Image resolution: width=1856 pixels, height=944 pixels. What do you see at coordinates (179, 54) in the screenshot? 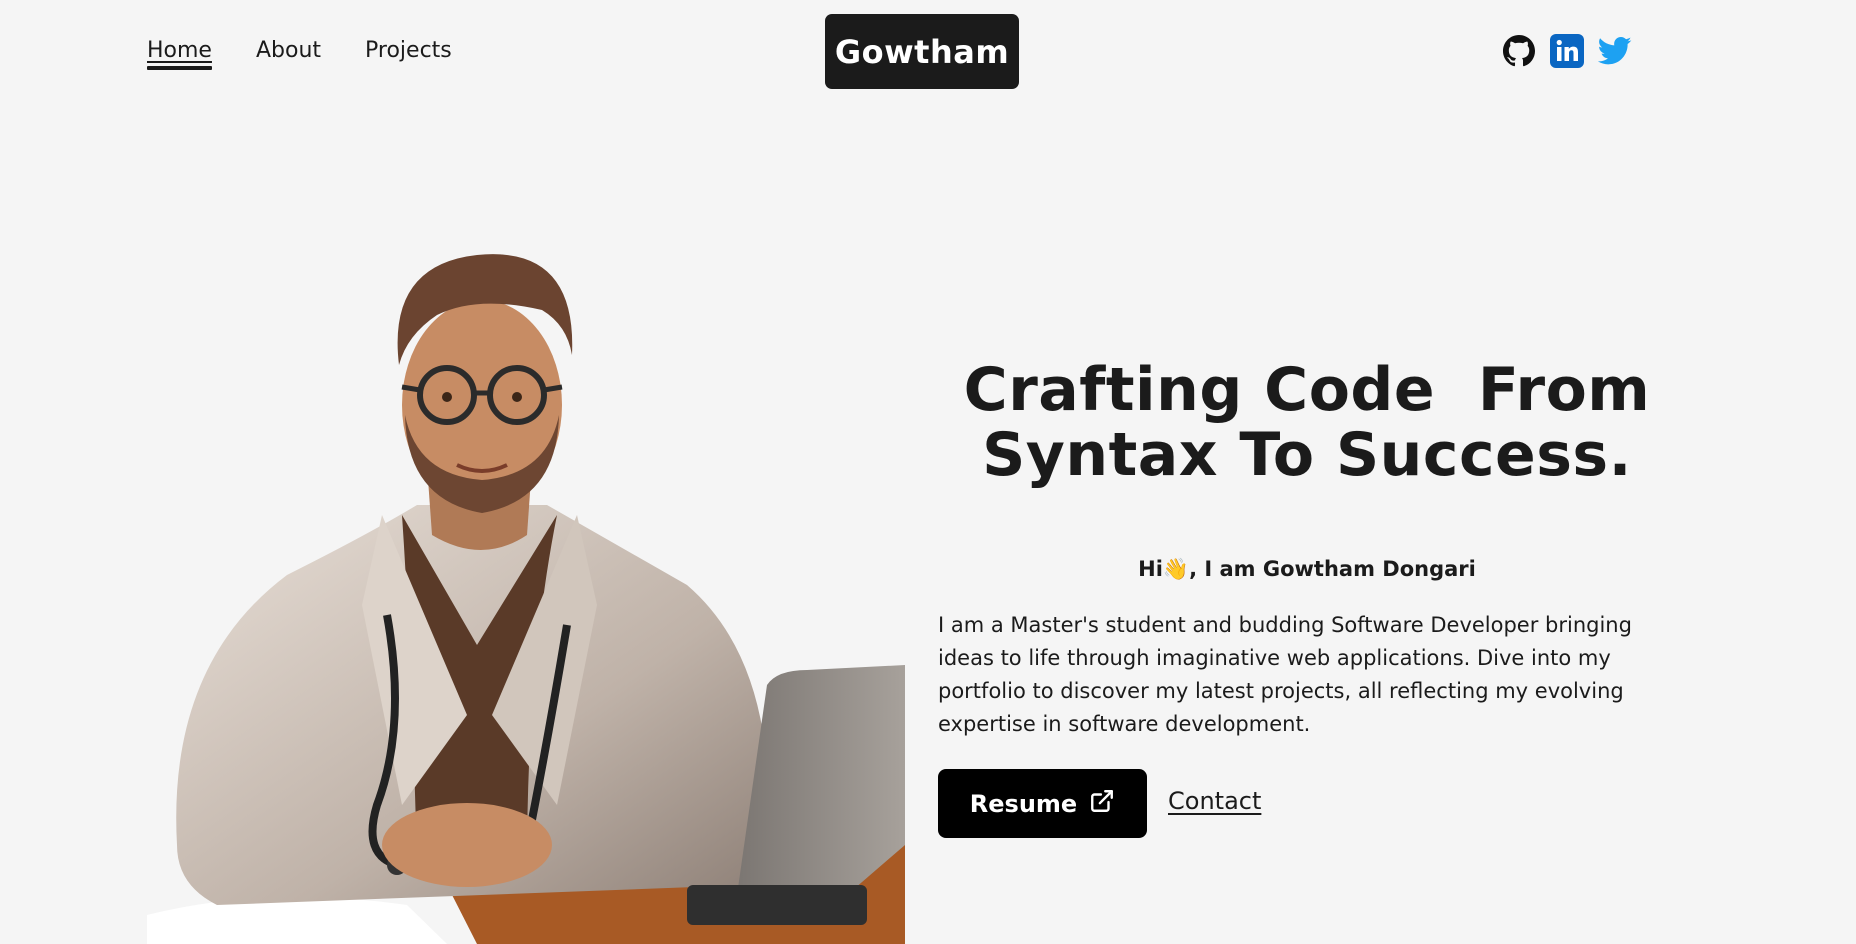
I see `nav-home-link: Home` at bounding box center [179, 54].